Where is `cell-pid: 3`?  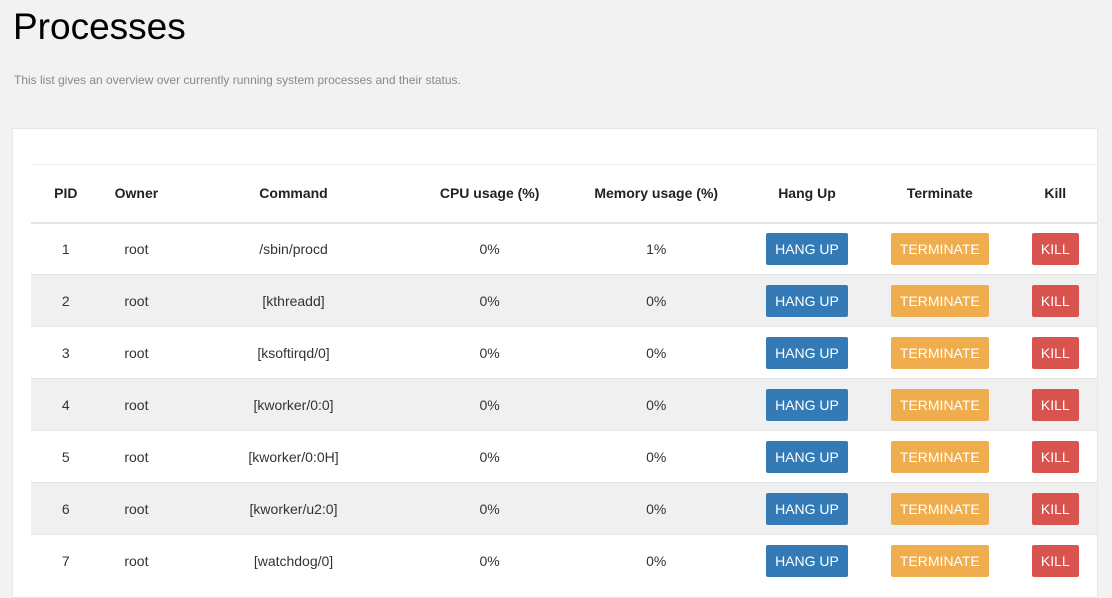
cell-pid: 3 is located at coordinates (66, 352).